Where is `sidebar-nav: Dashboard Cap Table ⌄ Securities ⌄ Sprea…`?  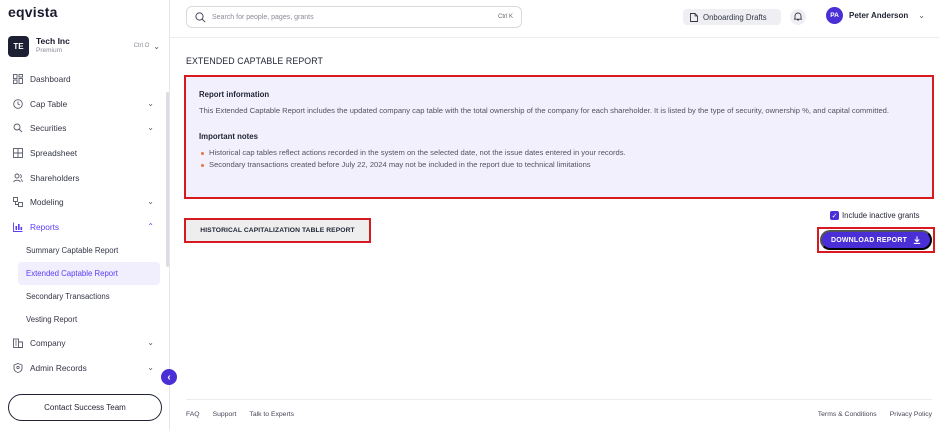
sidebar-nav: Dashboard Cap Table ⌄ Securities ⌄ Sprea… is located at coordinates (85, 223).